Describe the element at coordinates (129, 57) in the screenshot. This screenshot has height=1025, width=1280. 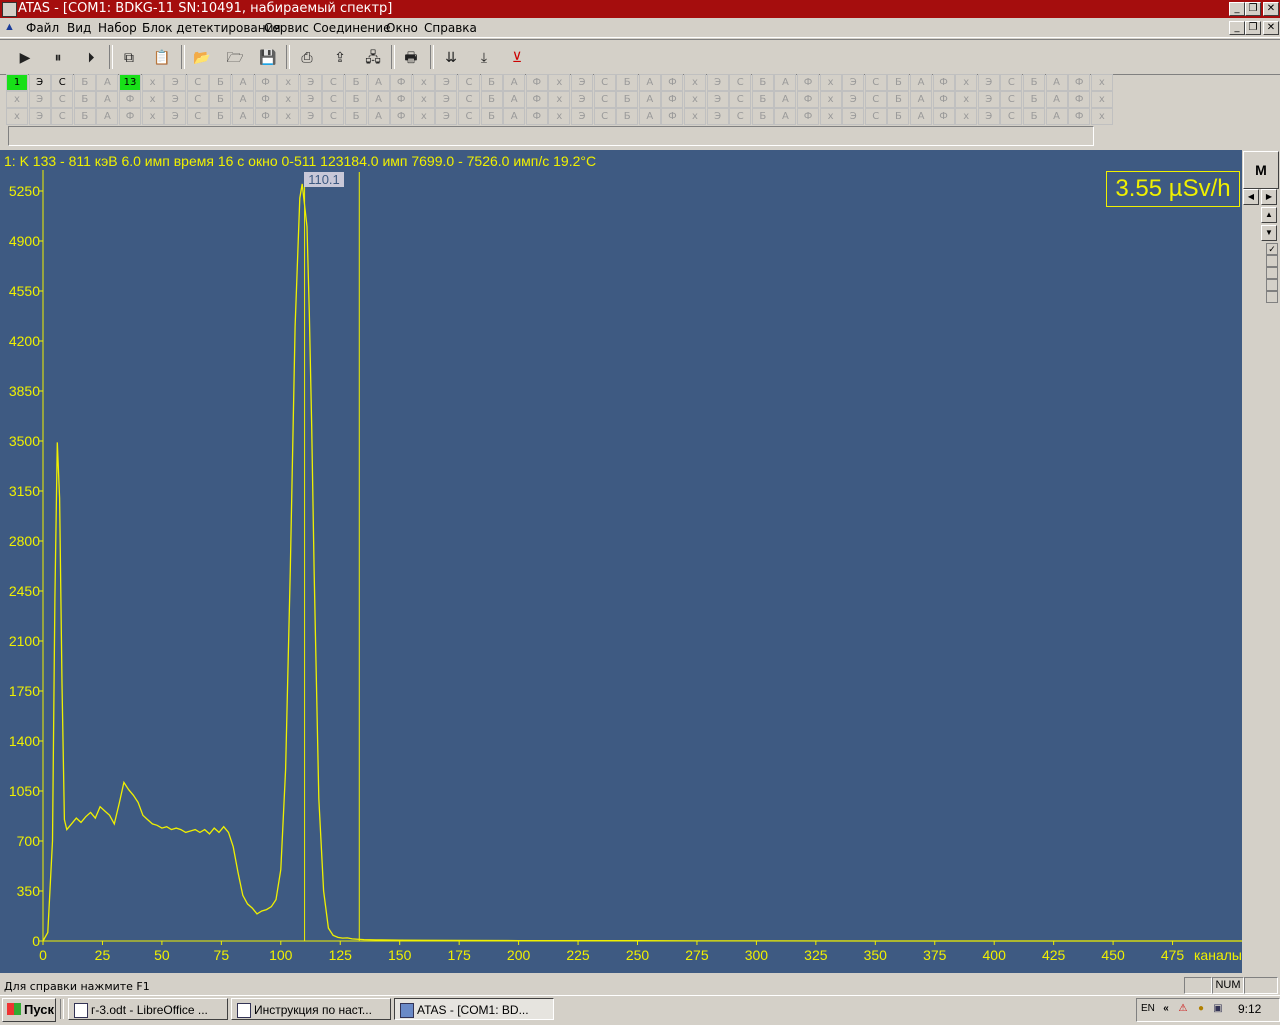
I see `copy-icon: ⧉` at that location.